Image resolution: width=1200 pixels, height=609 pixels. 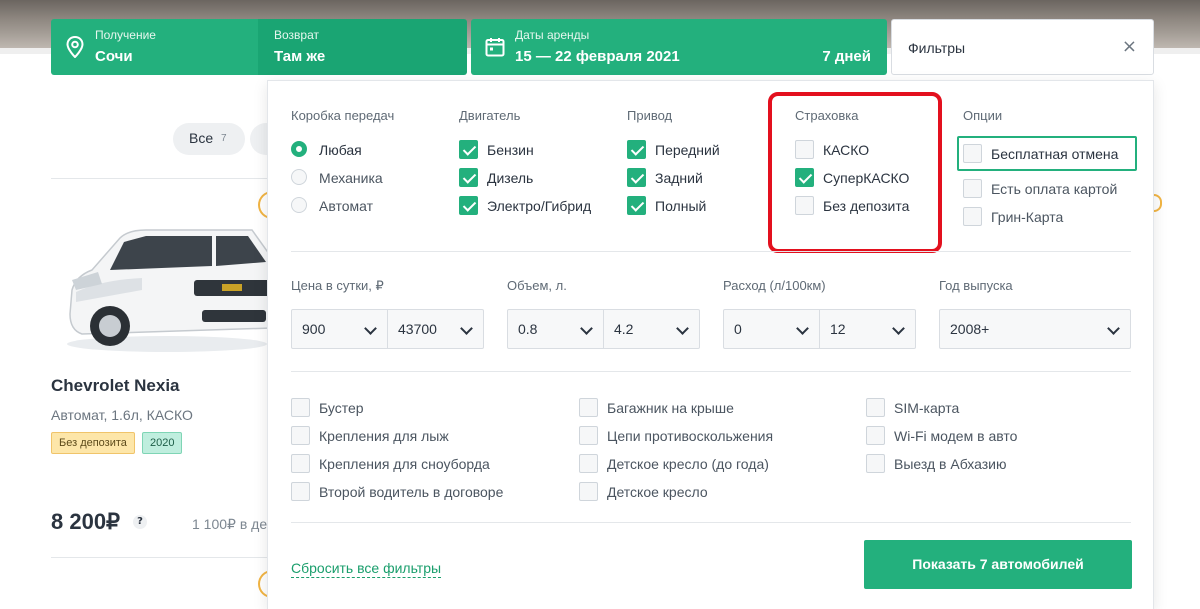 I want to click on location-pin-icon, so click(x=75, y=47).